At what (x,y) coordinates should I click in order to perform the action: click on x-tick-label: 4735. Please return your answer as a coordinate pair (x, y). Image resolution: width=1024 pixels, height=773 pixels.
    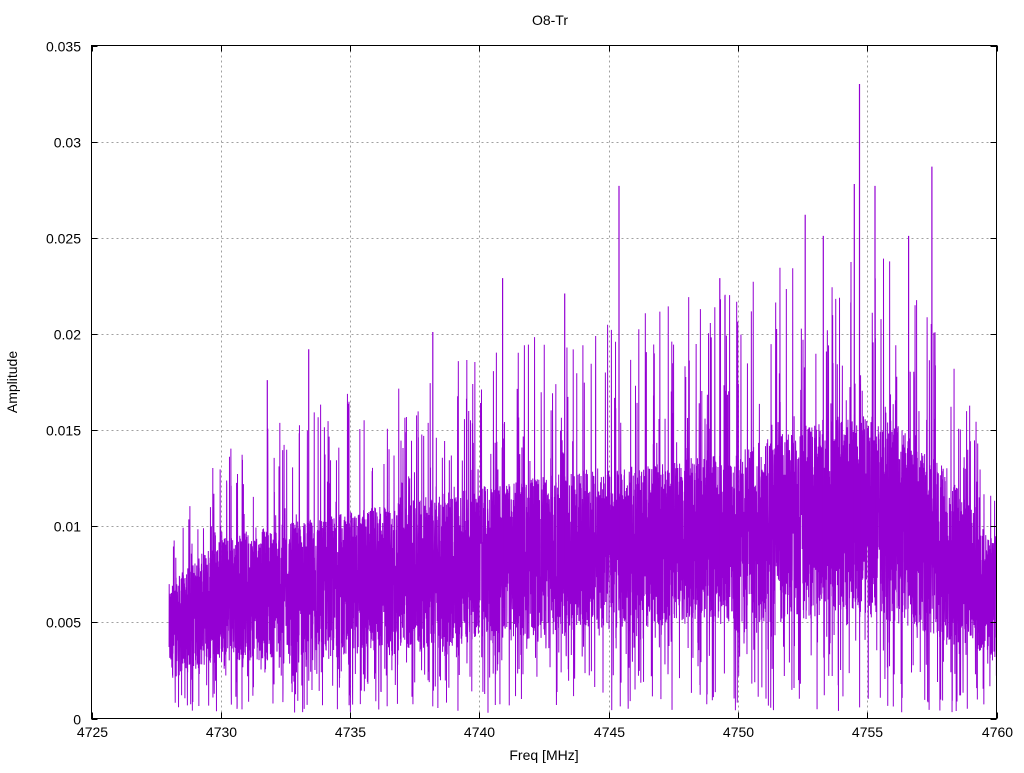
    Looking at the image, I should click on (350, 732).